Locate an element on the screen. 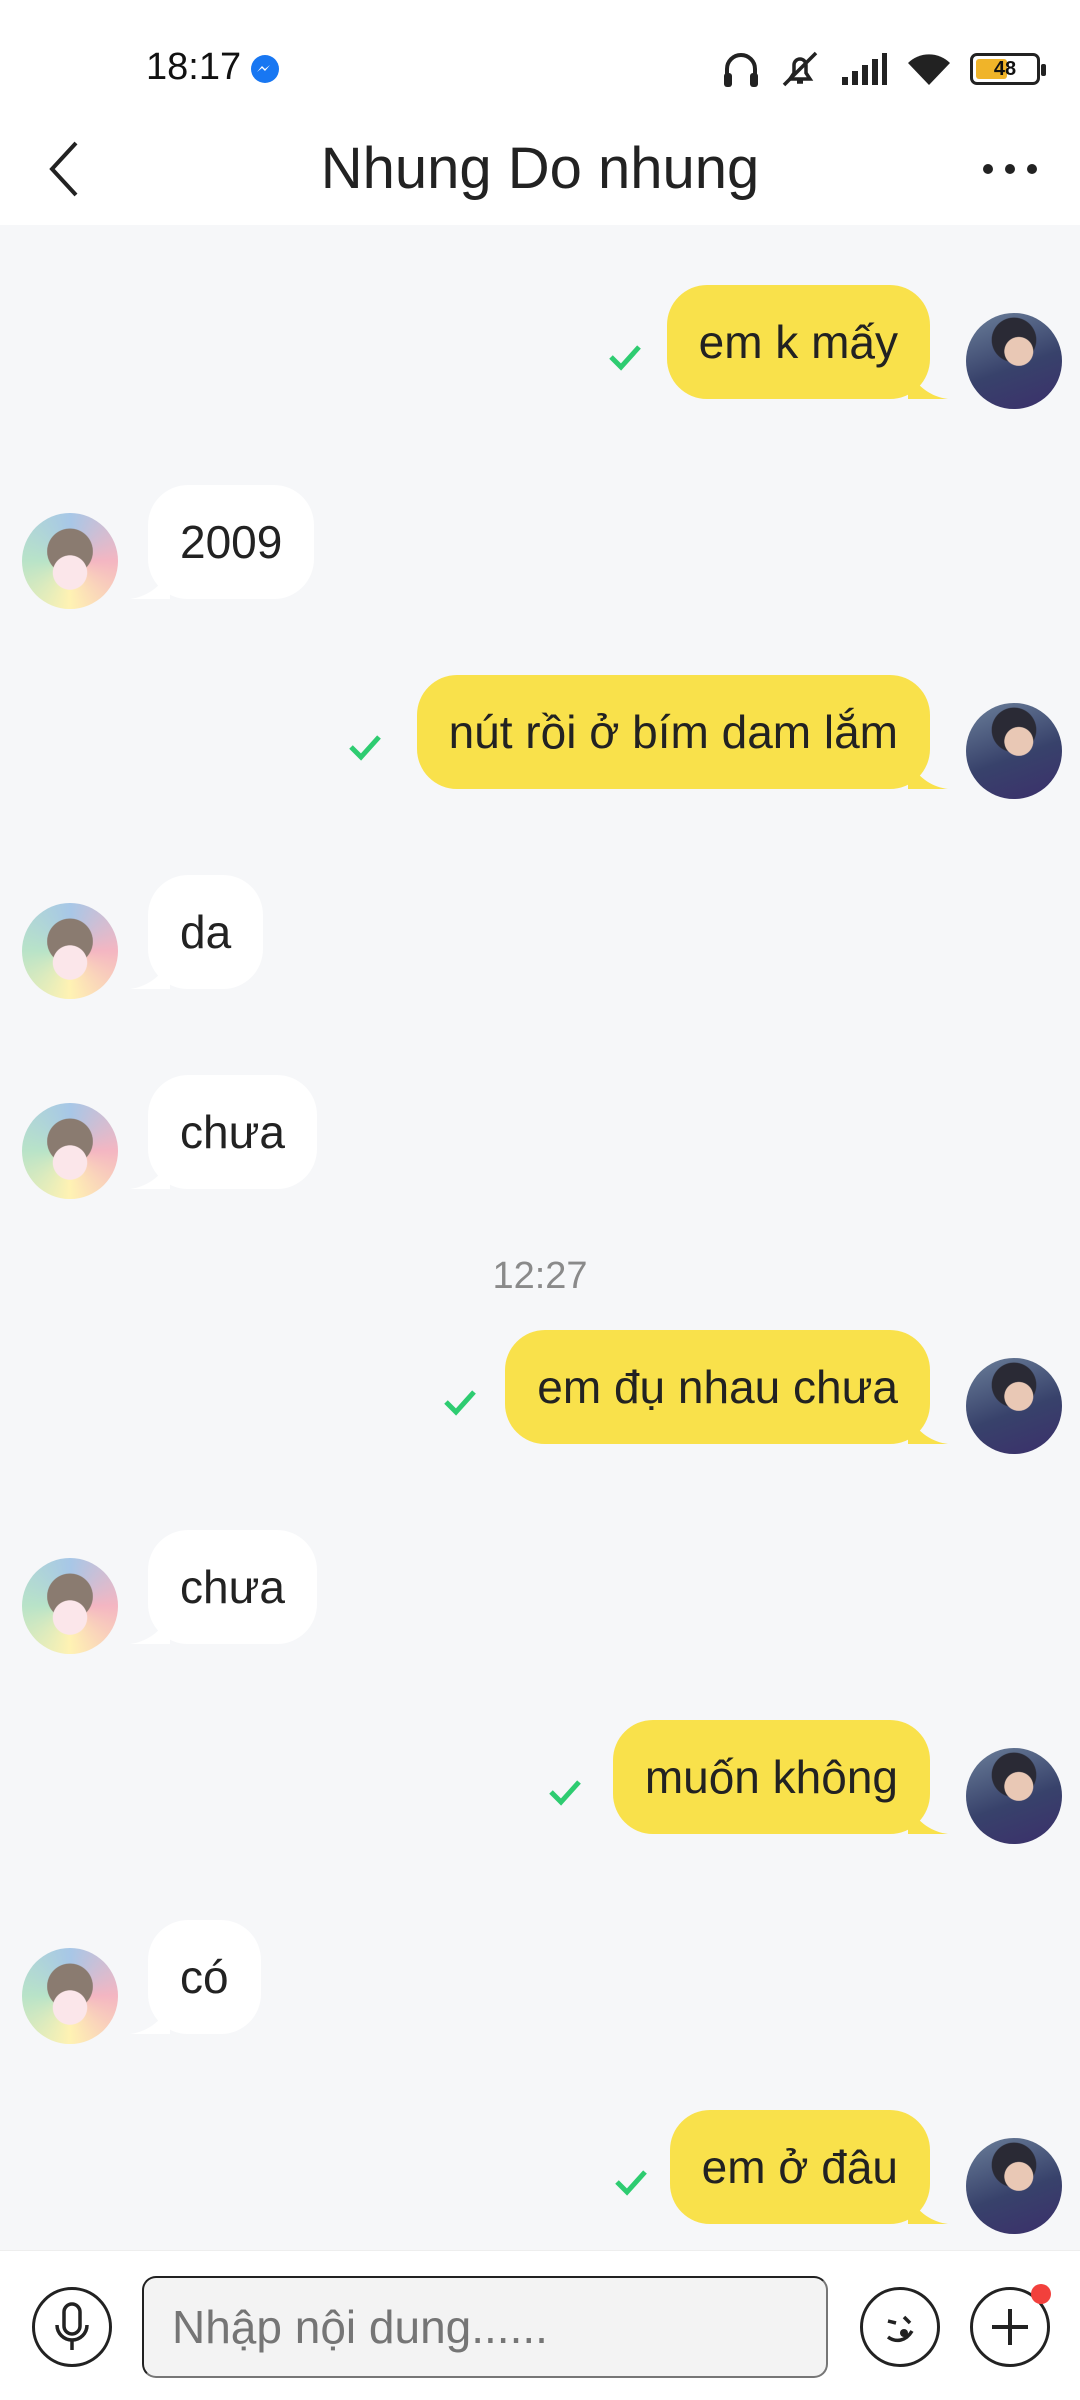  wifi-icon is located at coordinates (929, 69).